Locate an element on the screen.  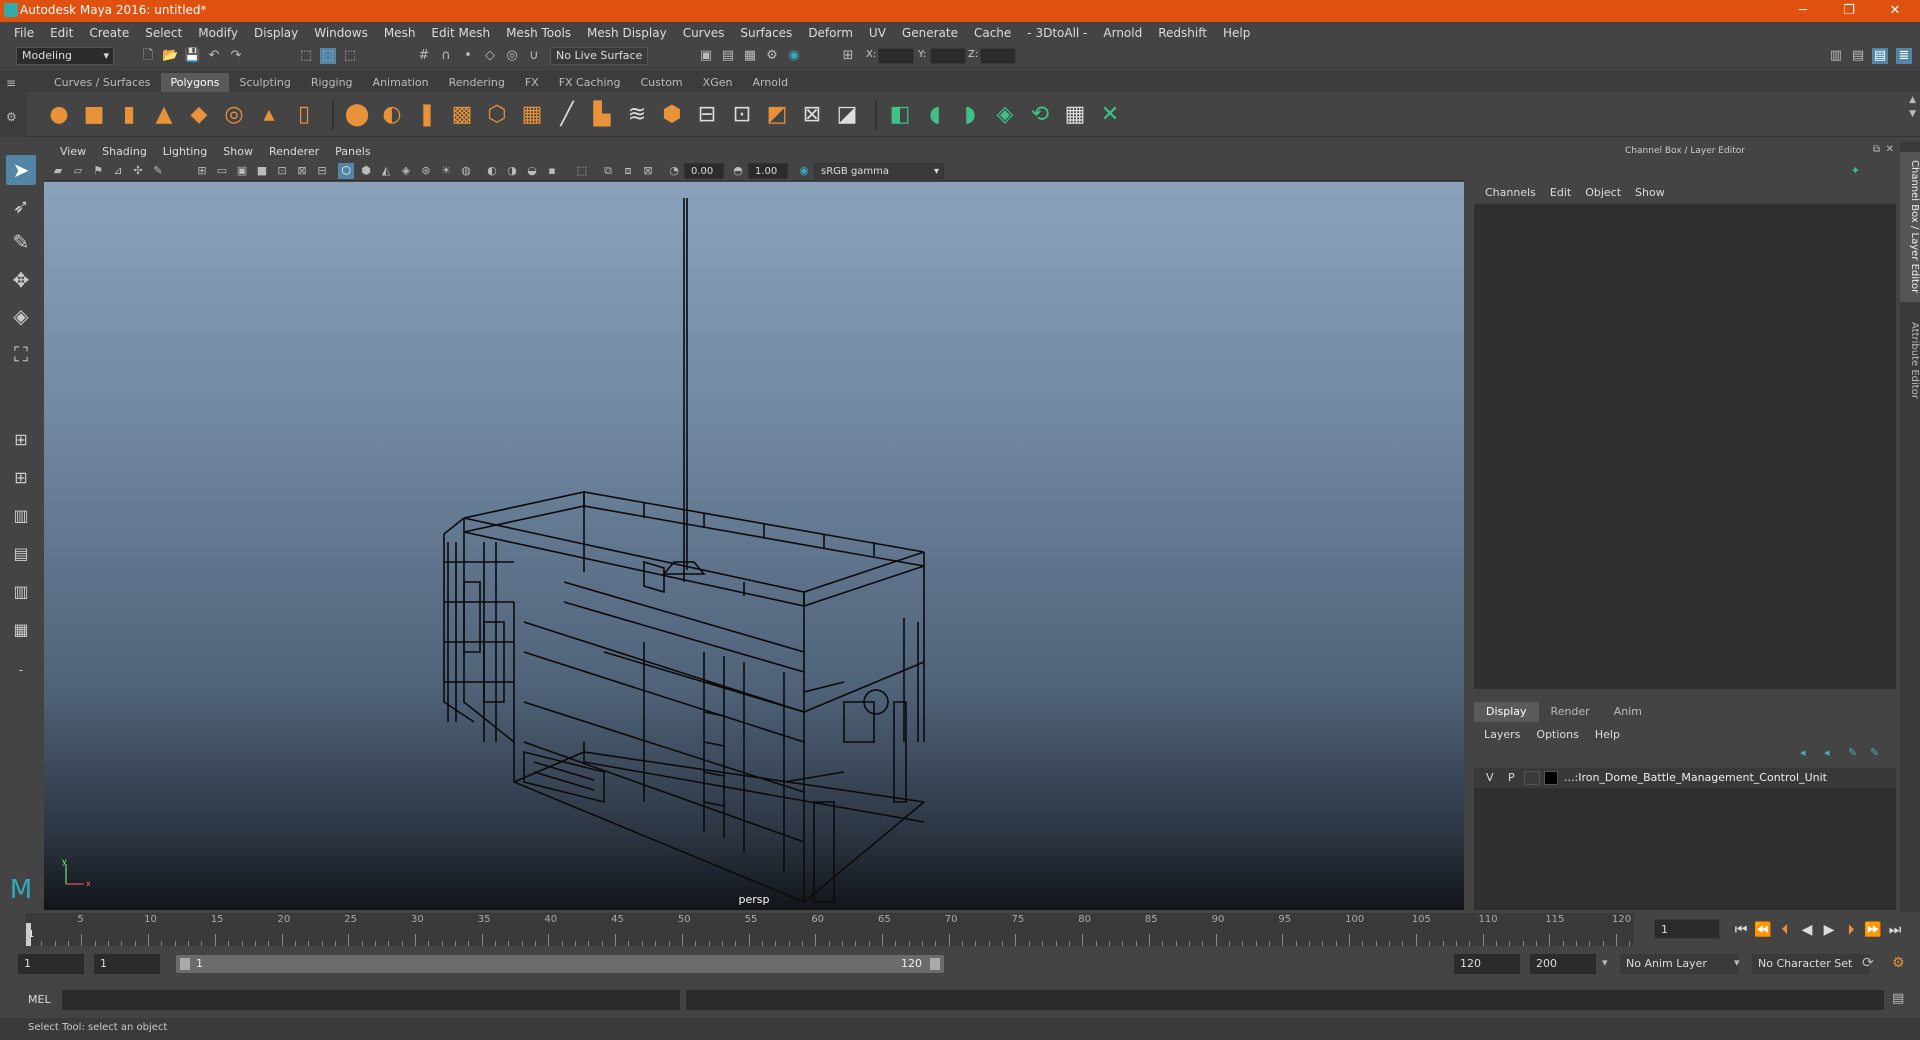
menu-deform: Deform is located at coordinates (830, 33).